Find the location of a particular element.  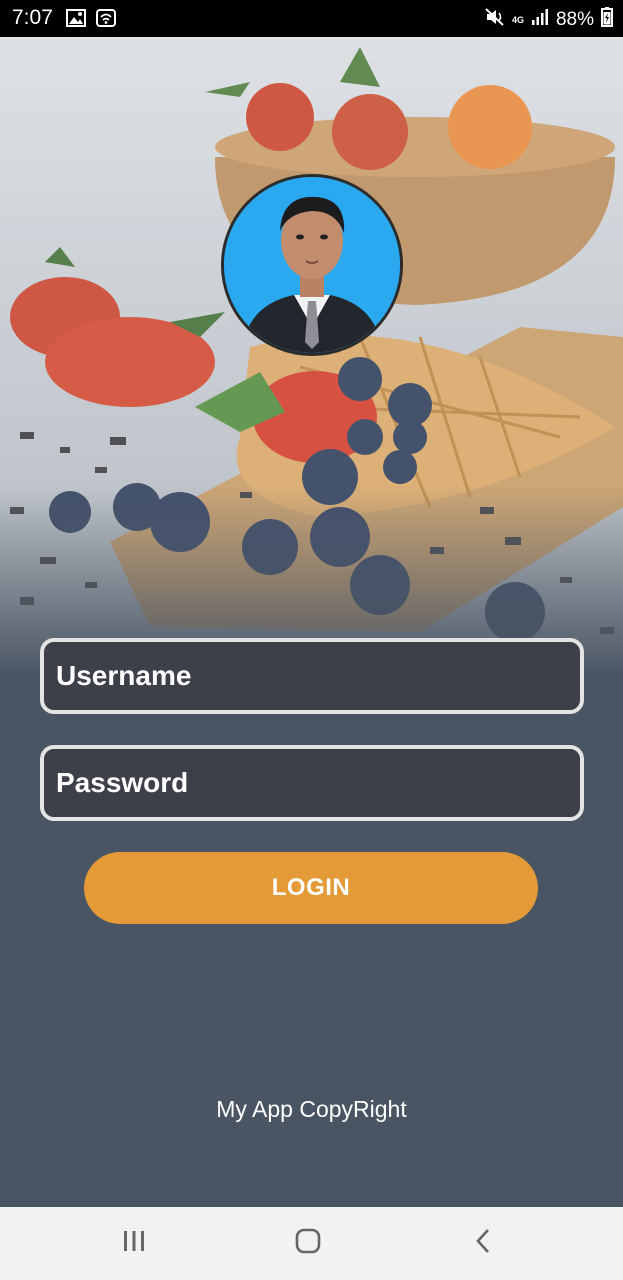

status-time: 7:07 is located at coordinates (32, 17).